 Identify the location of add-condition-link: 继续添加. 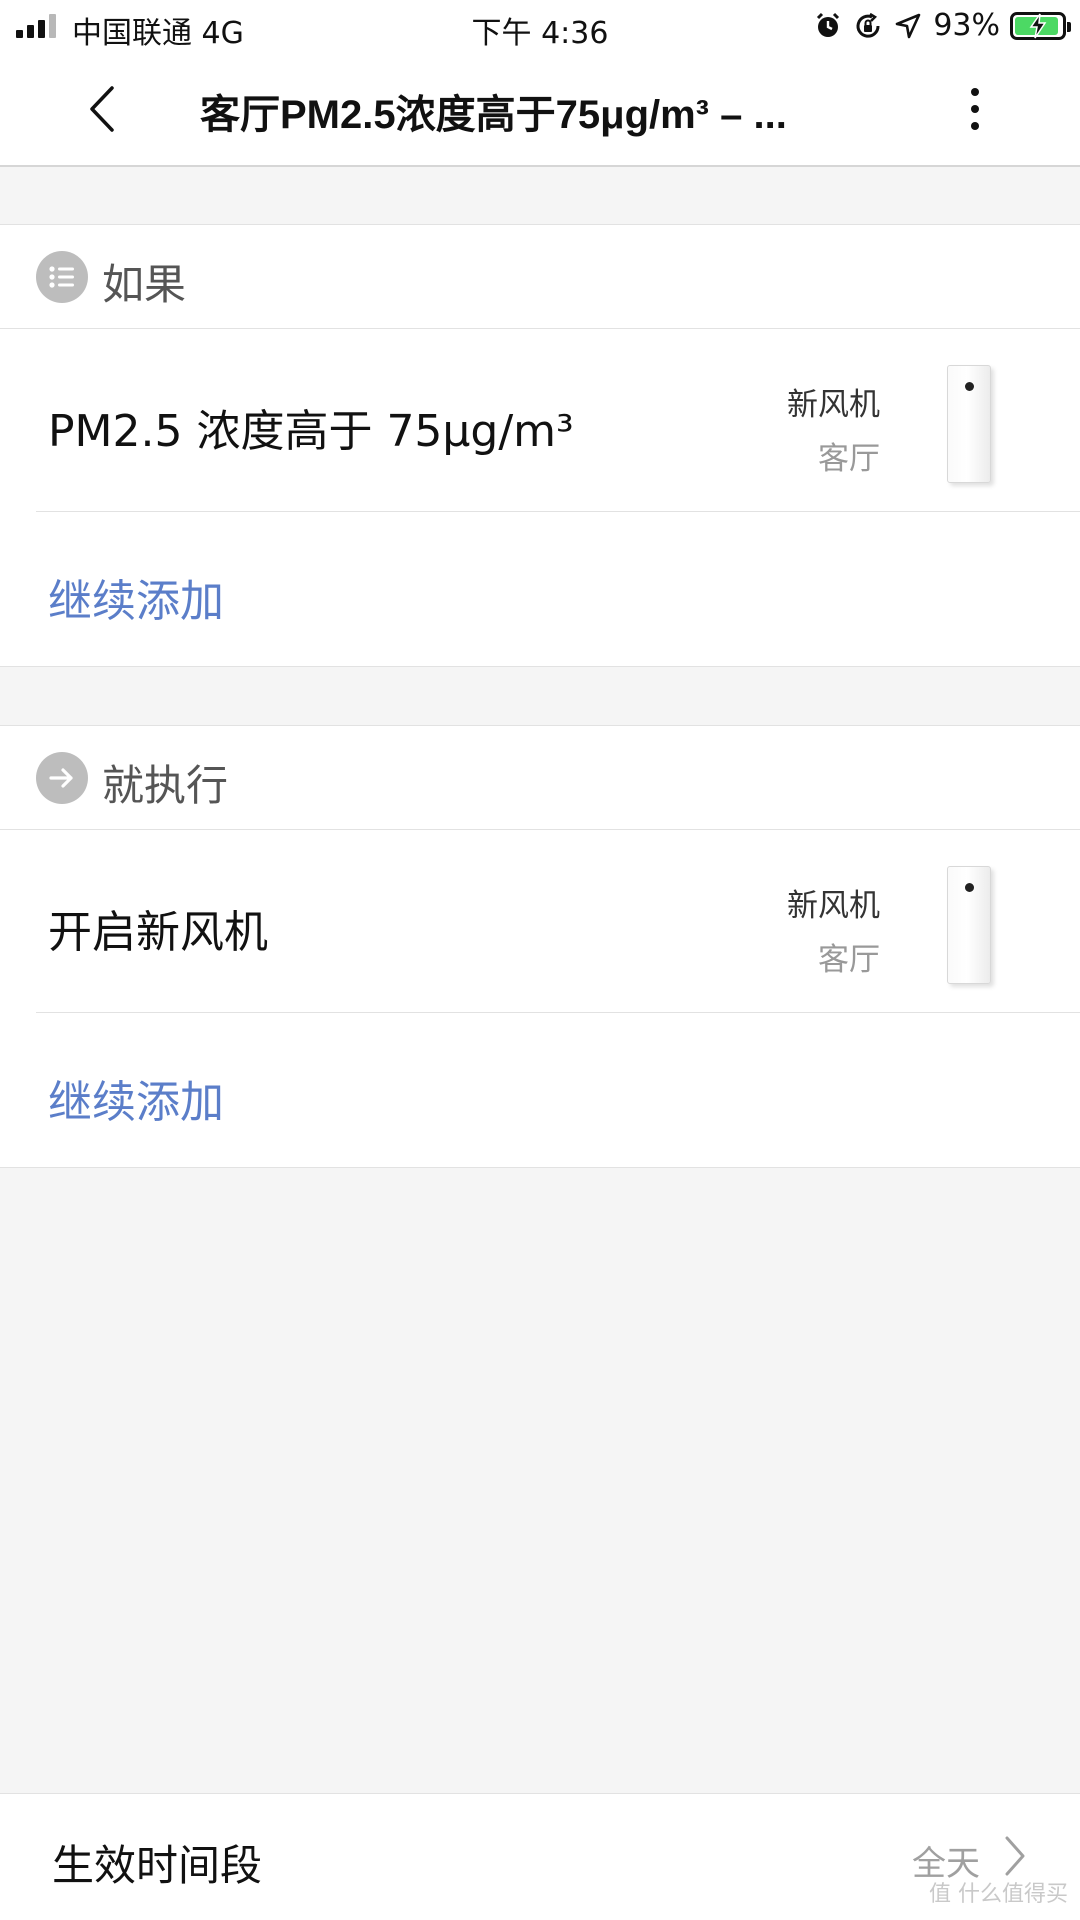
(136, 597).